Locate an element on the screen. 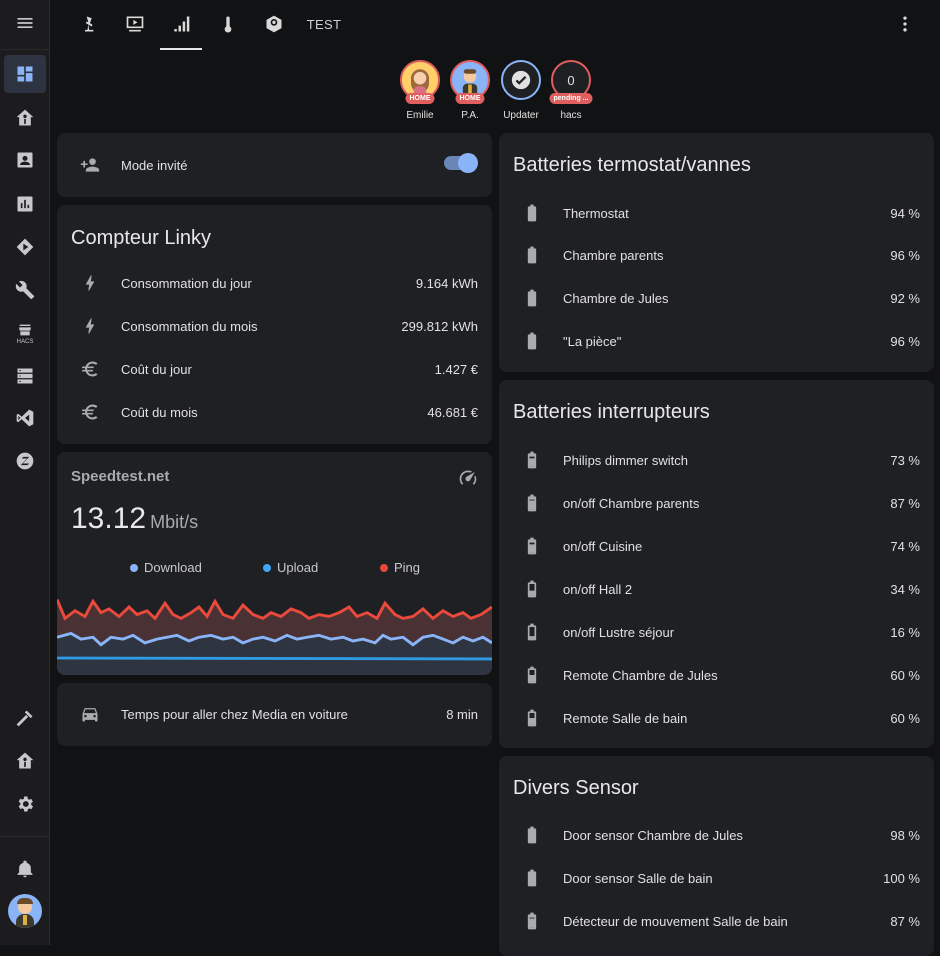 The image size is (940, 956). battery-row-name: on/off Chambre parents is located at coordinates (631, 503).